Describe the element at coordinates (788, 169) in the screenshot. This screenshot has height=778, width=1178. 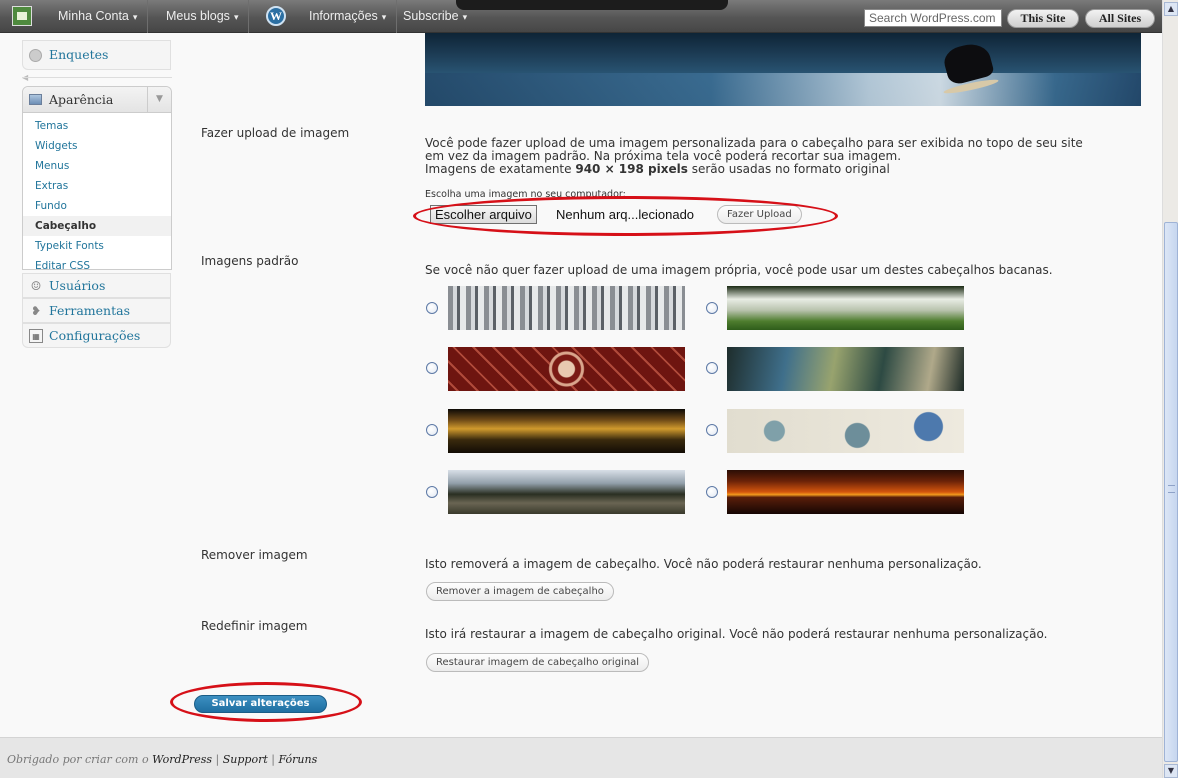
I see `upload-desc-text: serão usadas no formato original` at that location.